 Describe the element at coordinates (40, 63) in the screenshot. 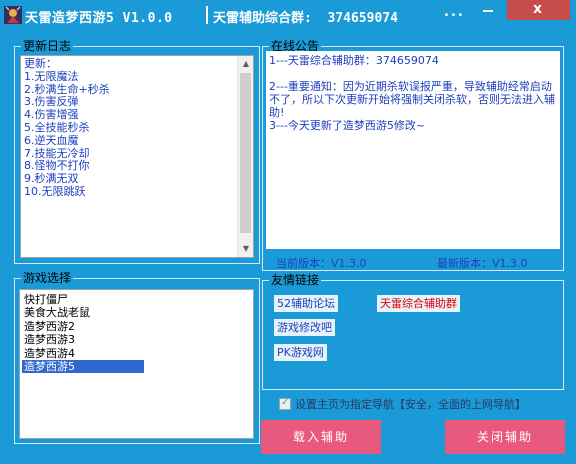

I see `update-log-line: 更新：` at that location.